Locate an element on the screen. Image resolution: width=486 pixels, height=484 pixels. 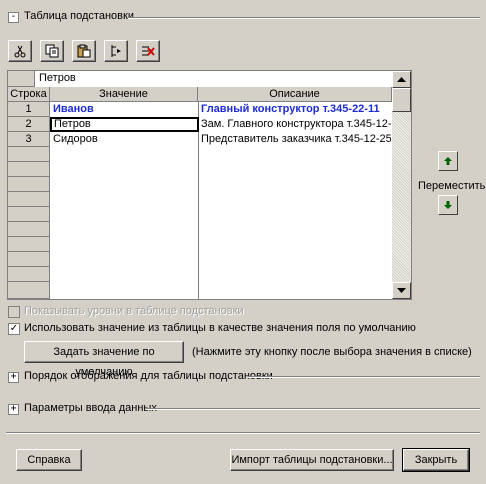
cell-edit-value: Петров is located at coordinates (57, 78).